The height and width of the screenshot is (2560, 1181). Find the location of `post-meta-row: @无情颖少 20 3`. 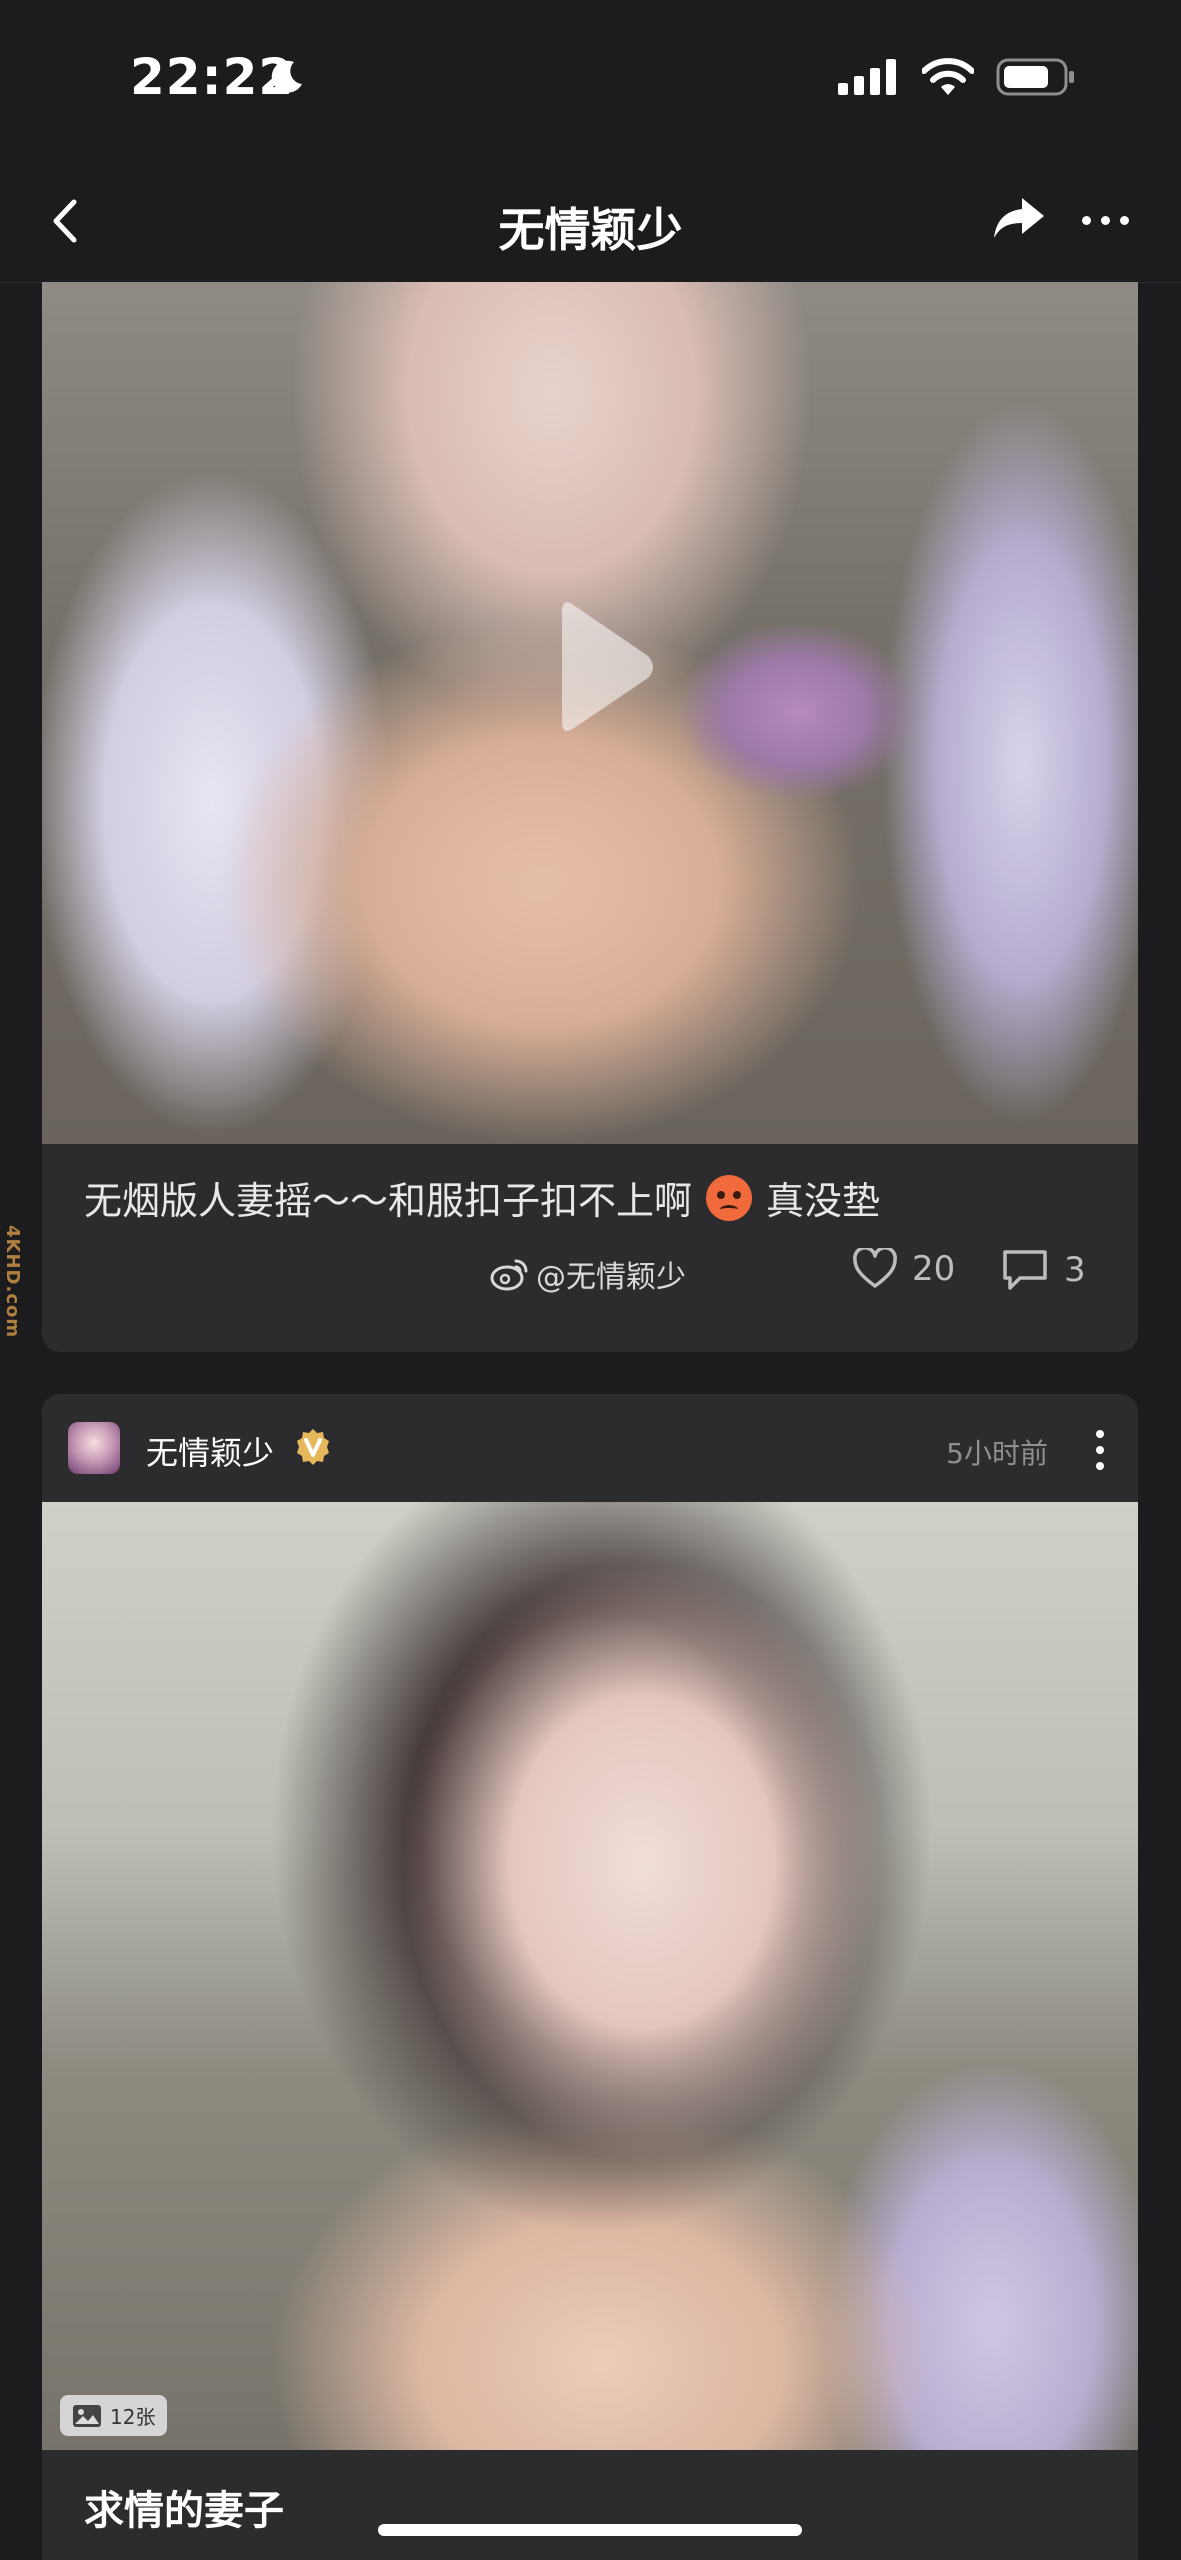

post-meta-row: @无情颖少 20 3 is located at coordinates (590, 1274).